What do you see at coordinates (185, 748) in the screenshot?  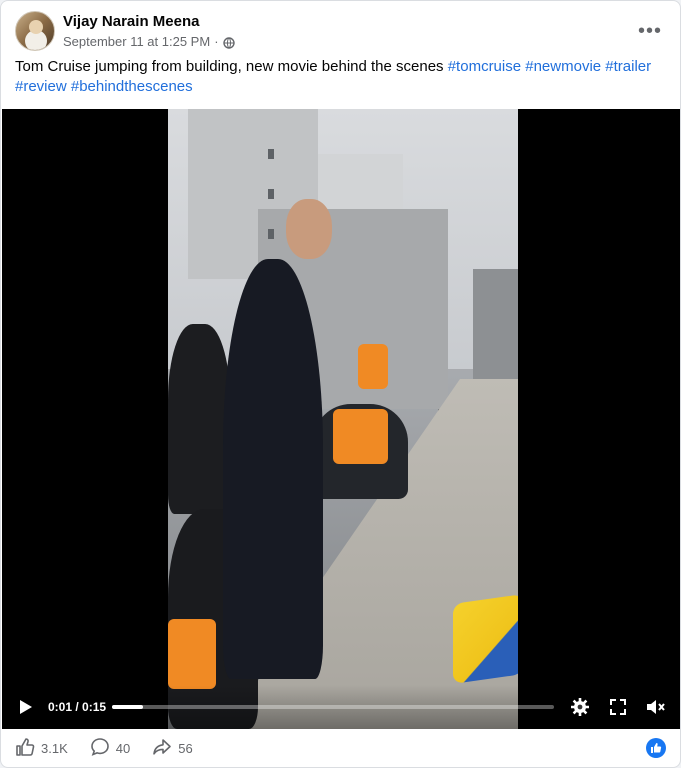 I see `share-count: 56` at bounding box center [185, 748].